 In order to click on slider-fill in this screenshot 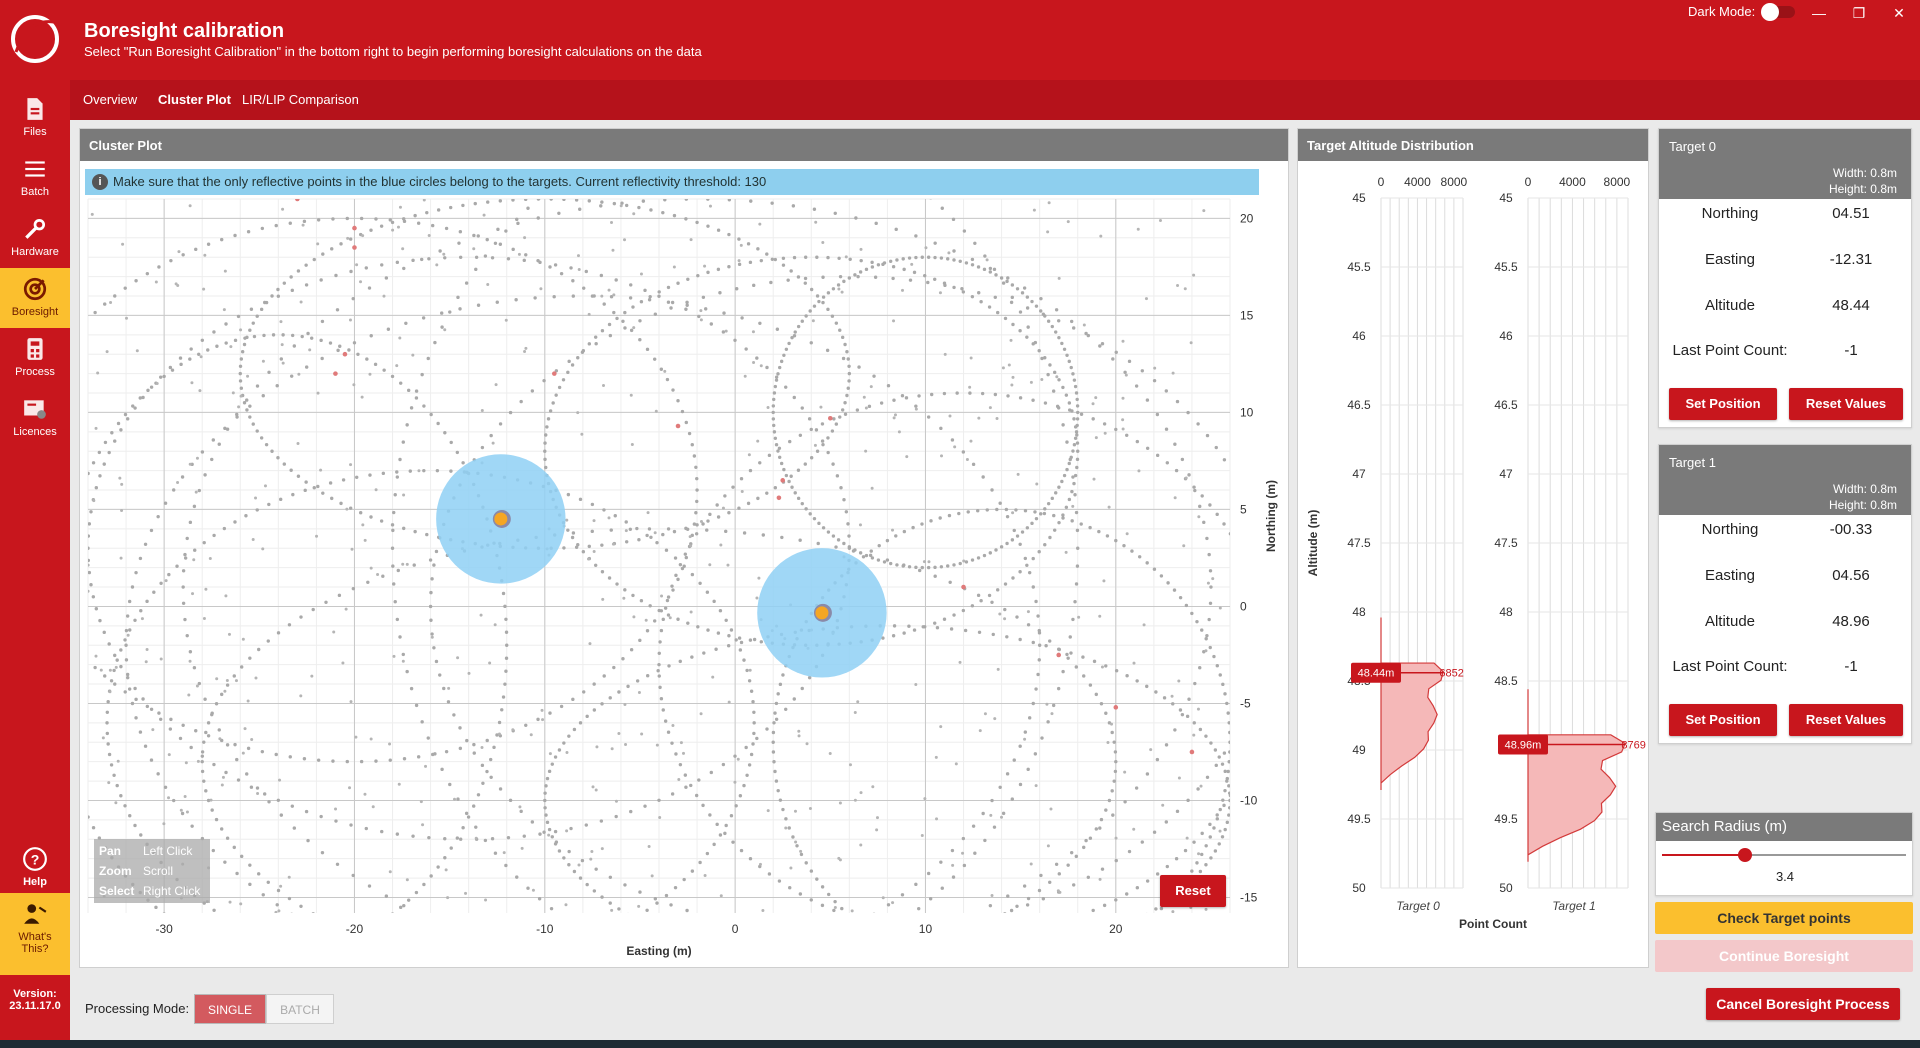, I will do `click(1703, 855)`.